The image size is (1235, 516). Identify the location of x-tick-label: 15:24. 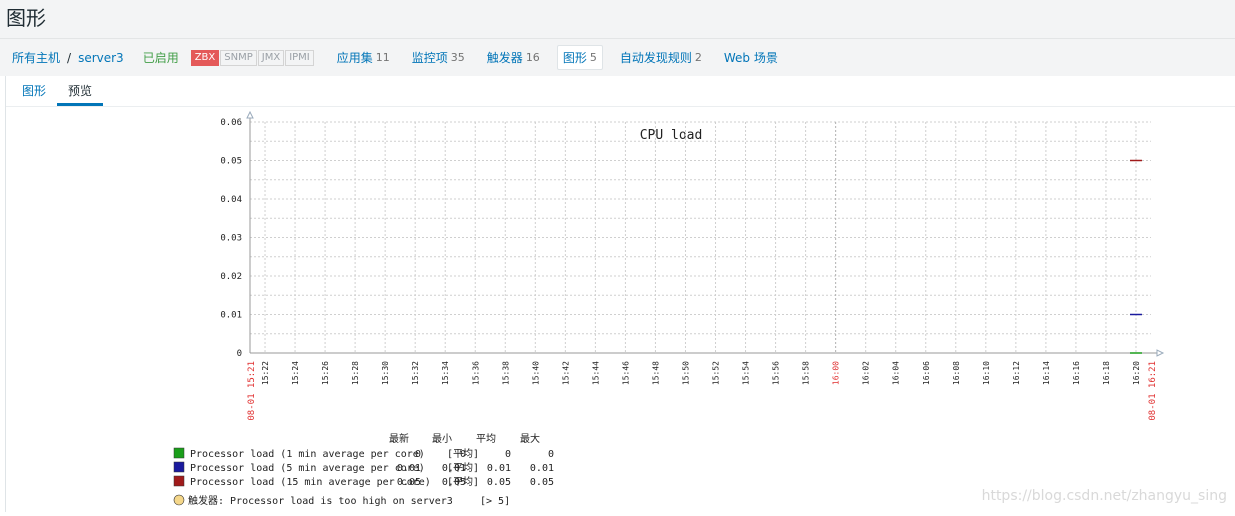
(295, 373).